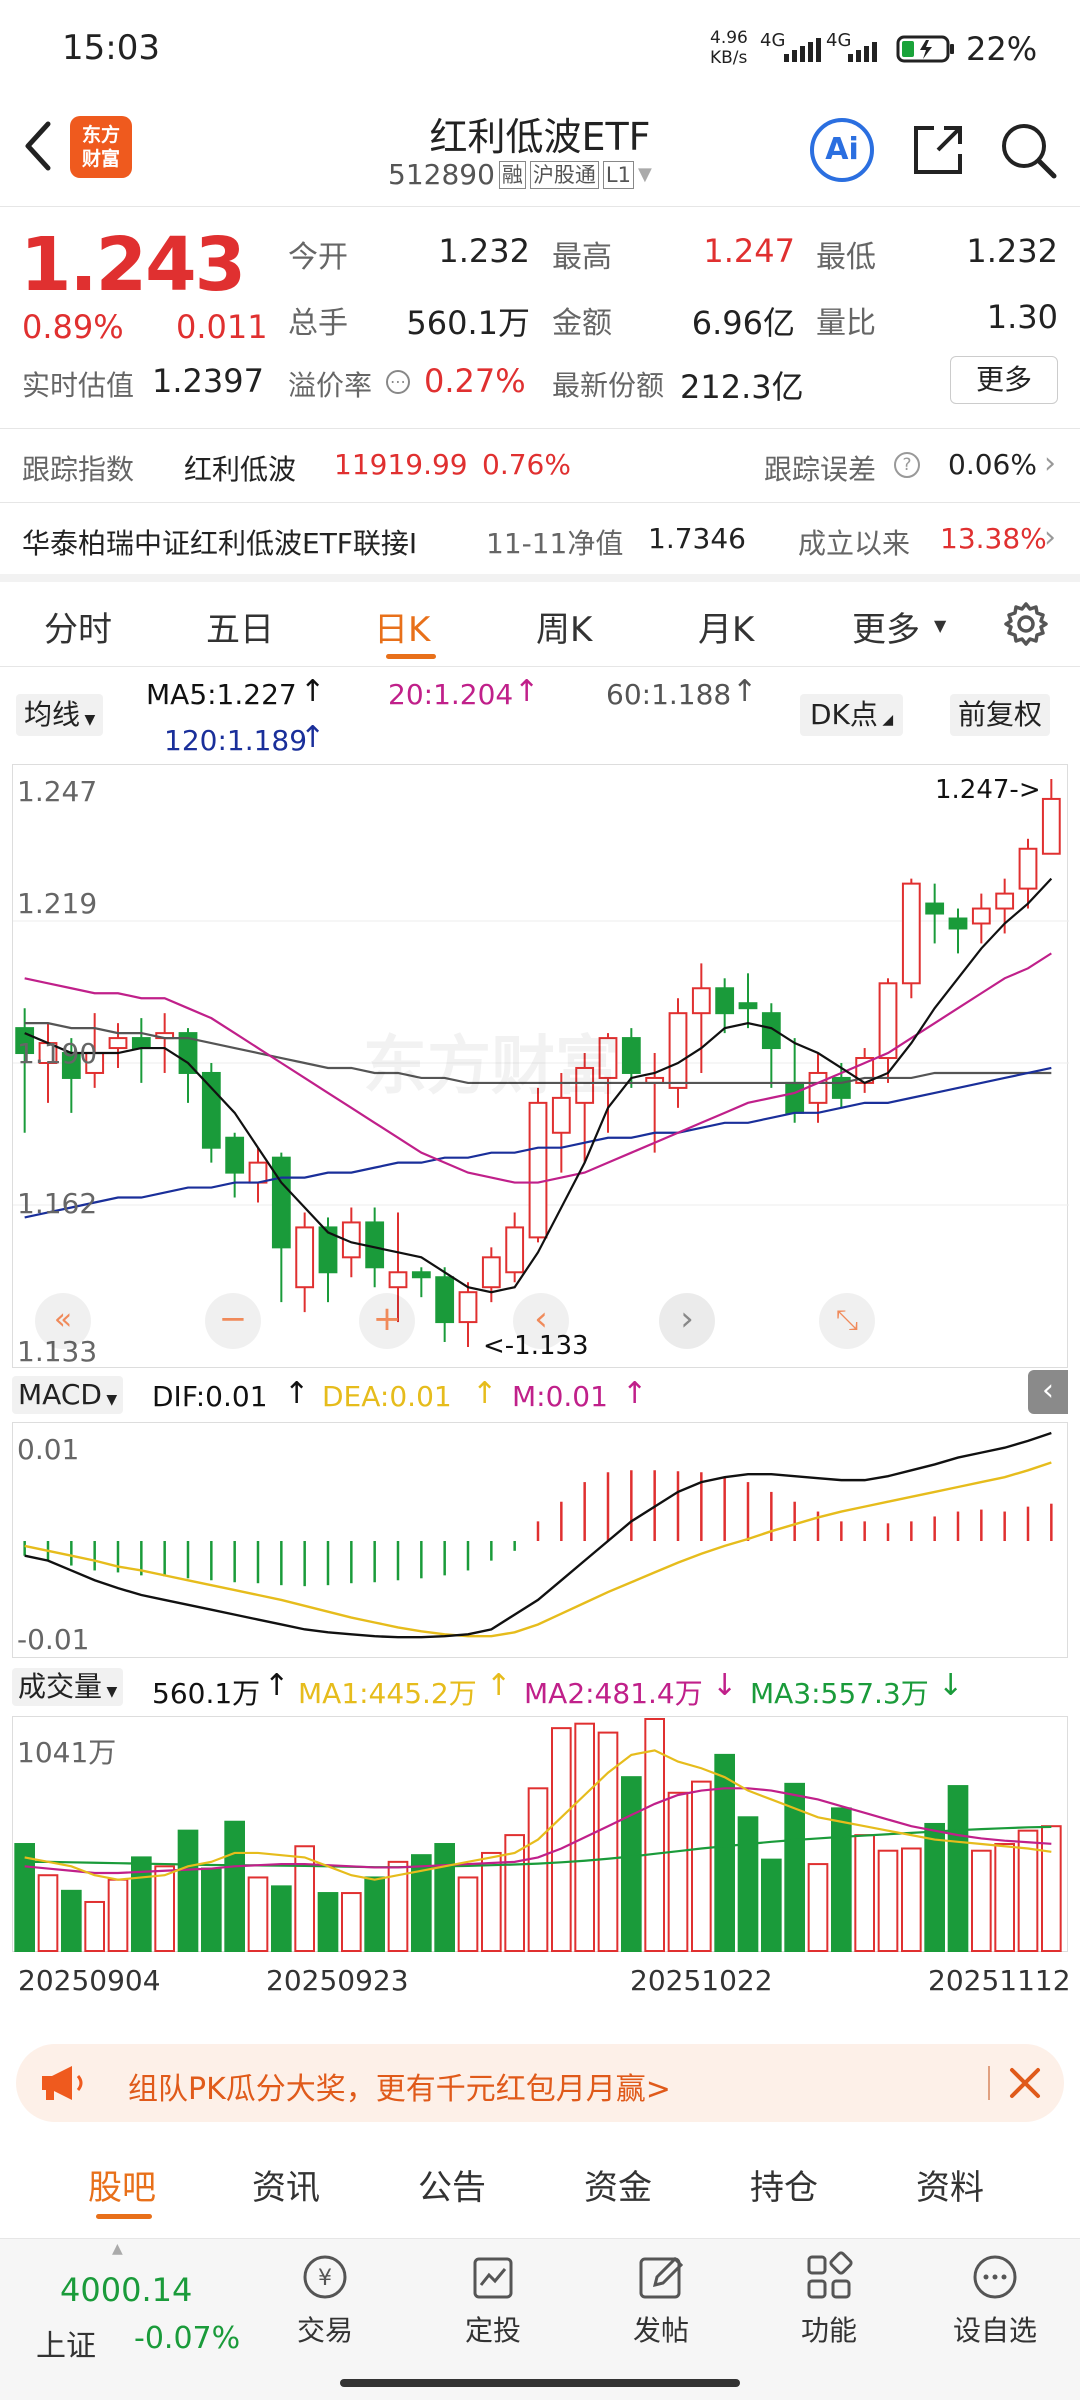 This screenshot has height=2400, width=1080. Describe the element at coordinates (540, 1540) in the screenshot. I see `macd-chart: 0.01 -0.01` at that location.